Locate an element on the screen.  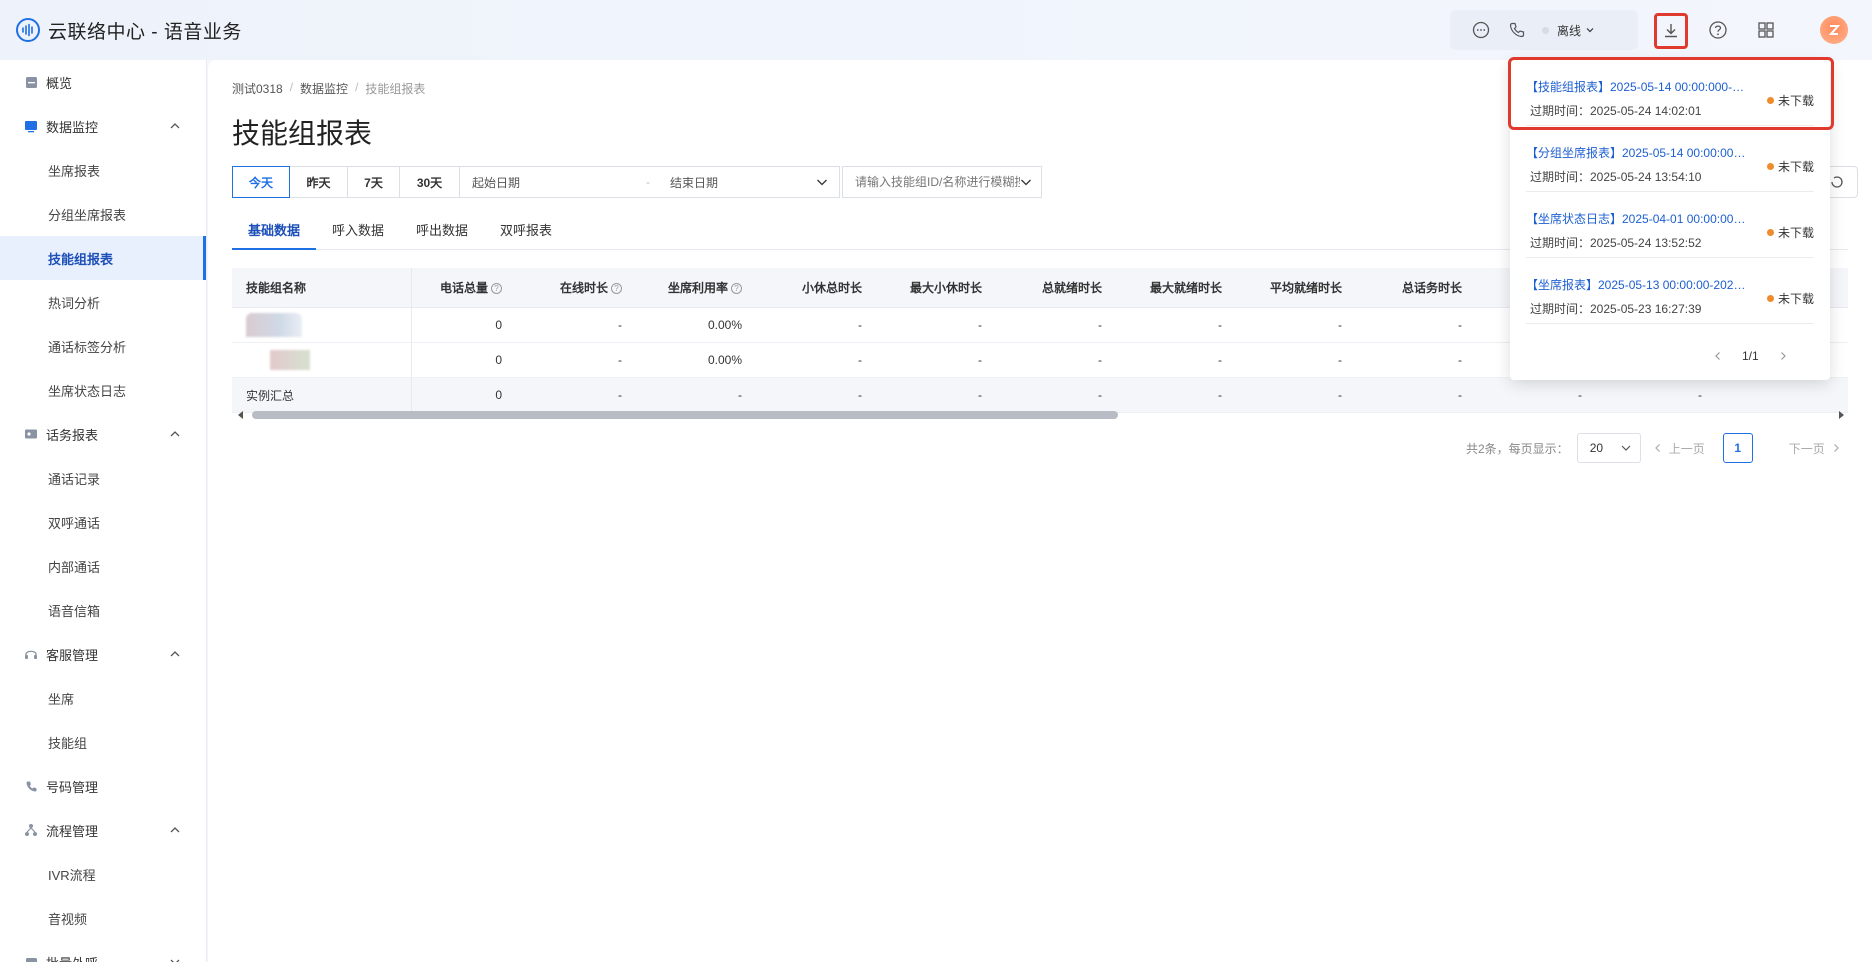
scroll-right-icon is located at coordinates (1841, 415).